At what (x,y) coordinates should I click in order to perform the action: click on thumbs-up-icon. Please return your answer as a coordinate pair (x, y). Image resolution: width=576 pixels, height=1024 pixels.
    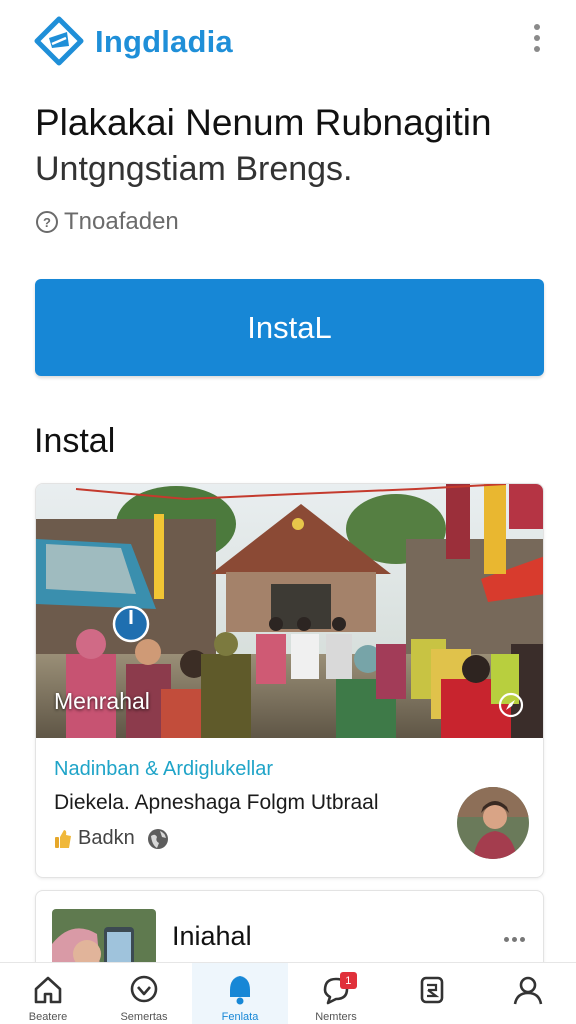
    Looking at the image, I should click on (63, 839).